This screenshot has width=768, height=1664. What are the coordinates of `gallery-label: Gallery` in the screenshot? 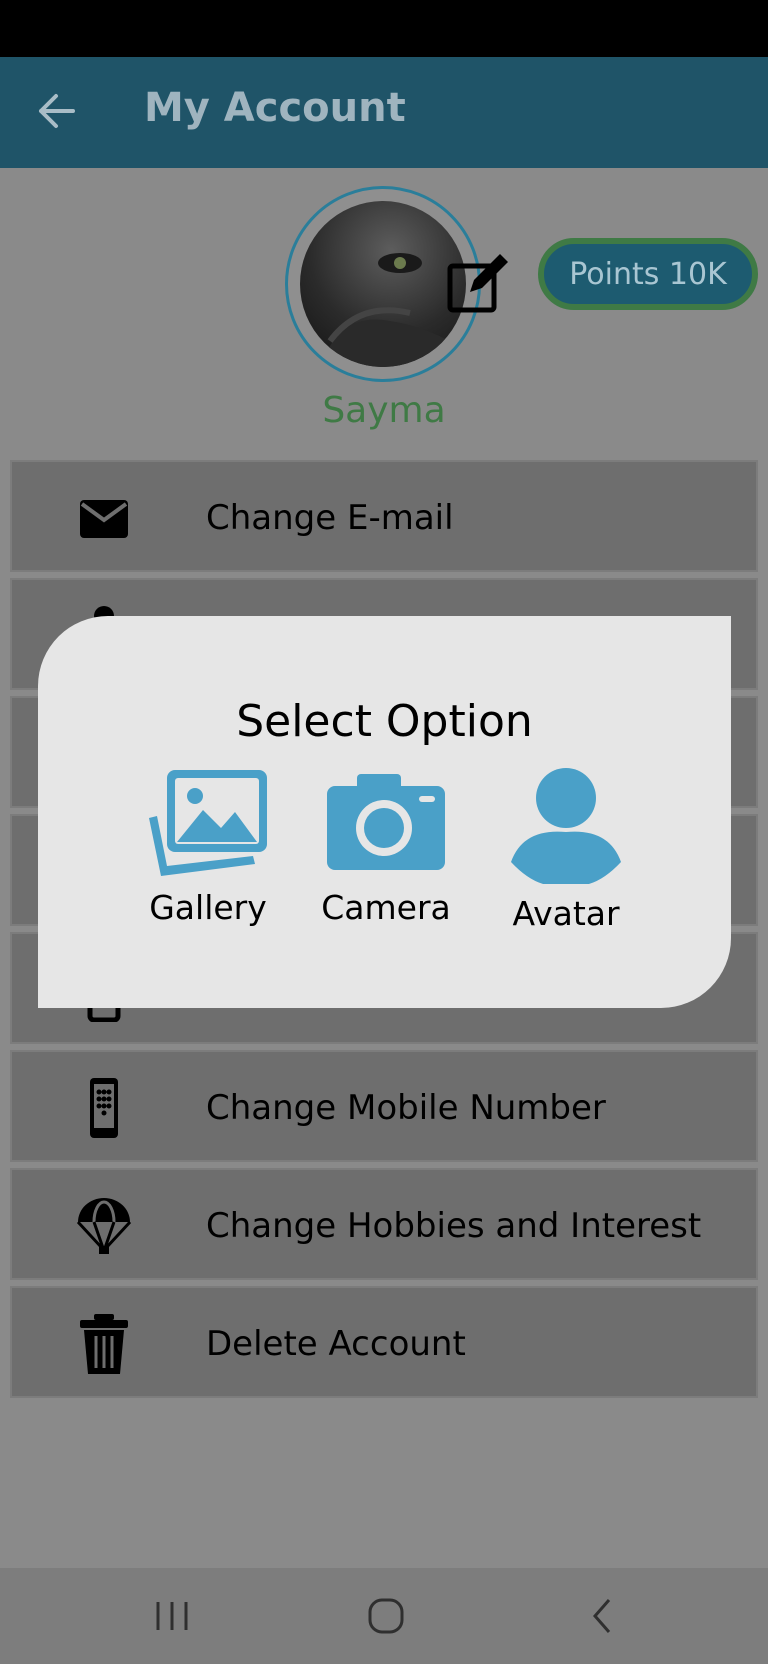 It's located at (208, 907).